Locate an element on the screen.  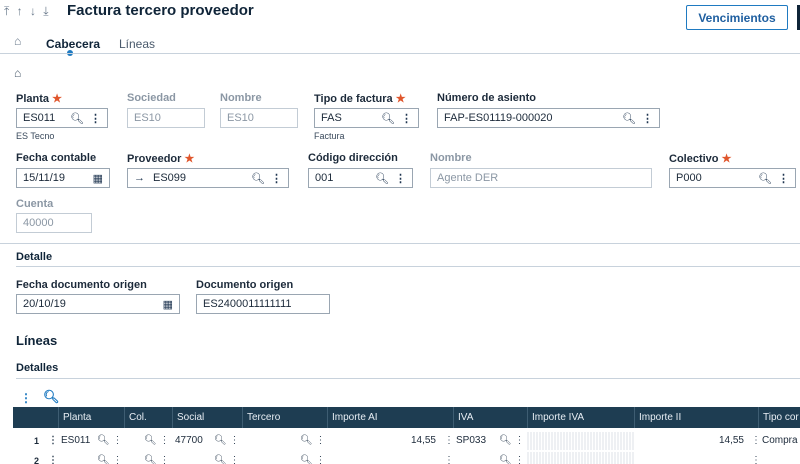
record-navigation-arrows: ⤒ ↑ ↓ ⤓ is located at coordinates (27, 11).